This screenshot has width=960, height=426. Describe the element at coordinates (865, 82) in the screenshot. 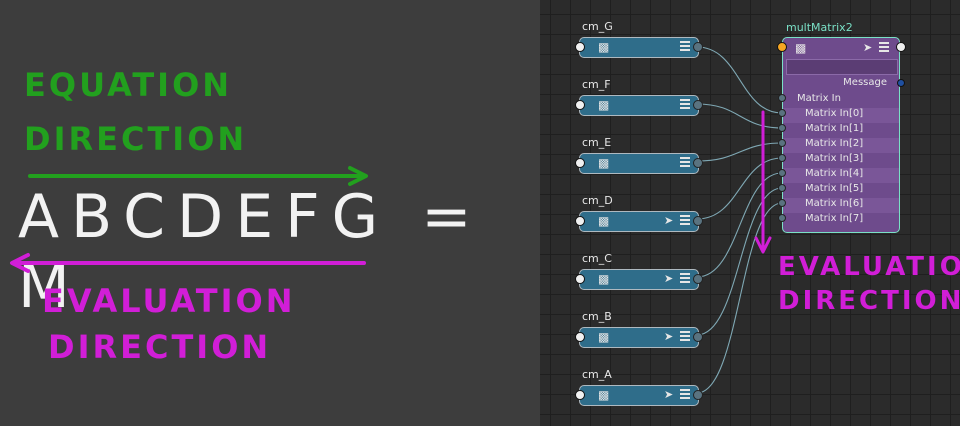

I see `message-attribute: Message` at that location.